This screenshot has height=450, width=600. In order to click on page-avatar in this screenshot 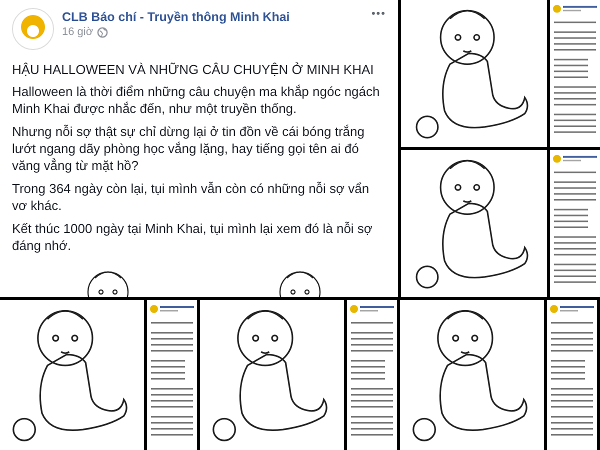, I will do `click(33, 29)`.